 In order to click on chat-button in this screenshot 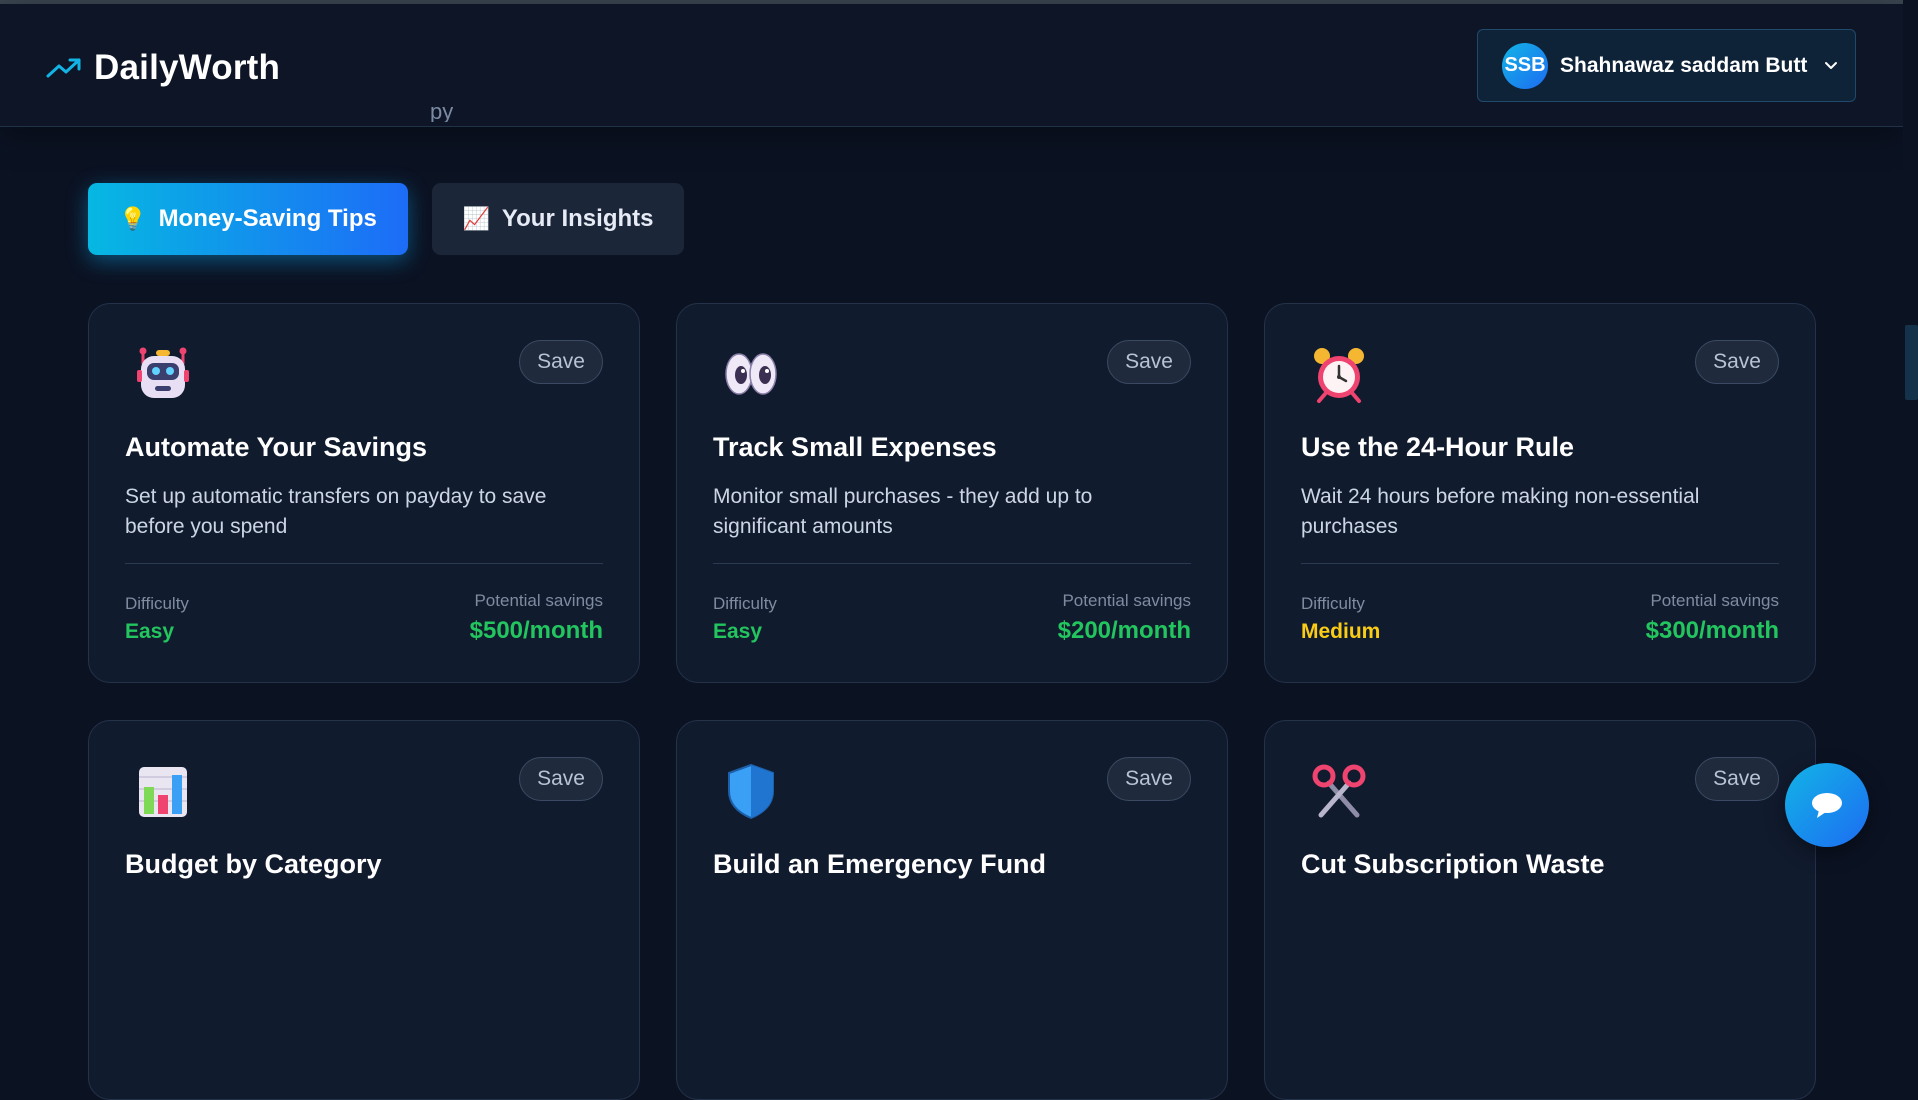, I will do `click(1827, 805)`.